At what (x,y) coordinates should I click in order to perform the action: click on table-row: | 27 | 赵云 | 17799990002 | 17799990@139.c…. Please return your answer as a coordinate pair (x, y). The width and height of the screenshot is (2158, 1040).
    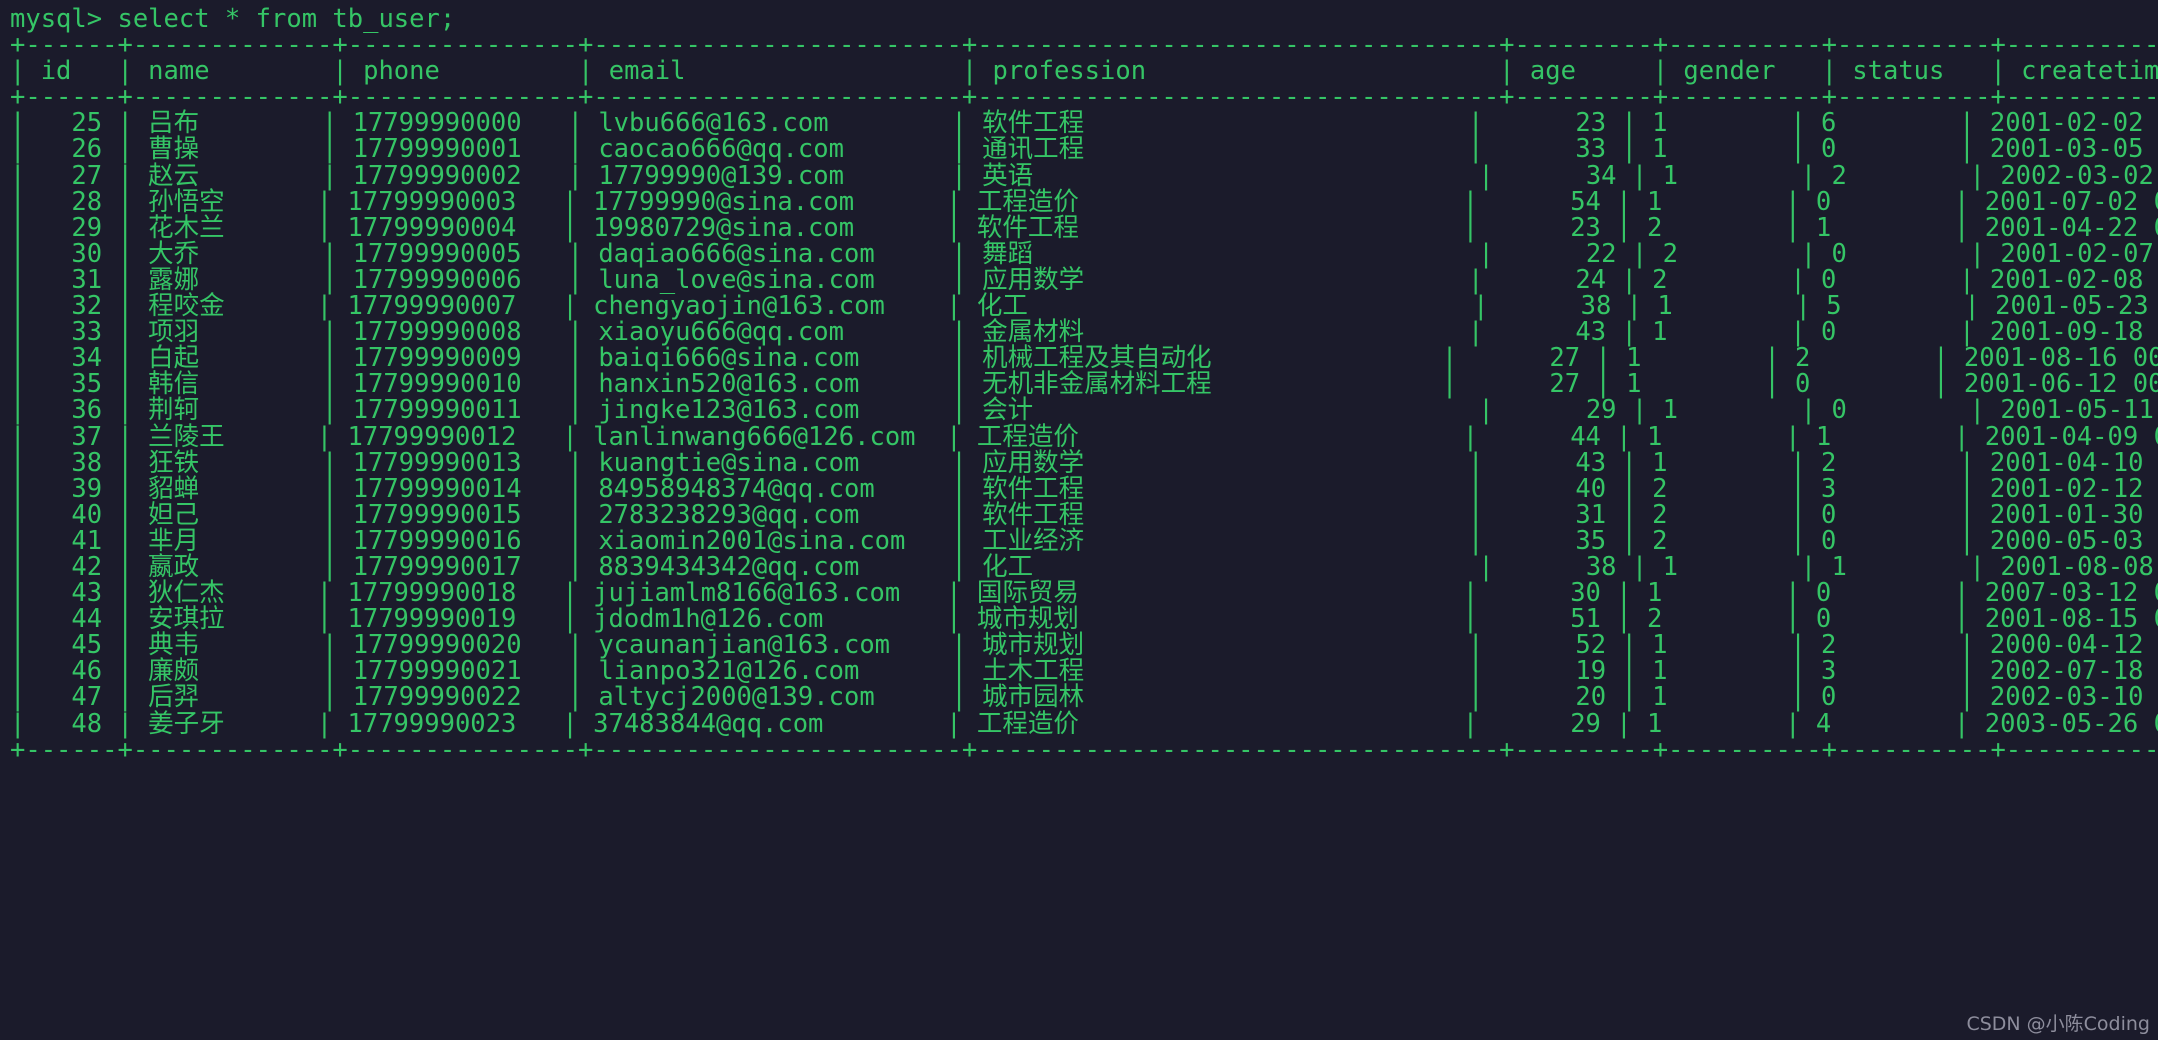
    Looking at the image, I should click on (1084, 175).